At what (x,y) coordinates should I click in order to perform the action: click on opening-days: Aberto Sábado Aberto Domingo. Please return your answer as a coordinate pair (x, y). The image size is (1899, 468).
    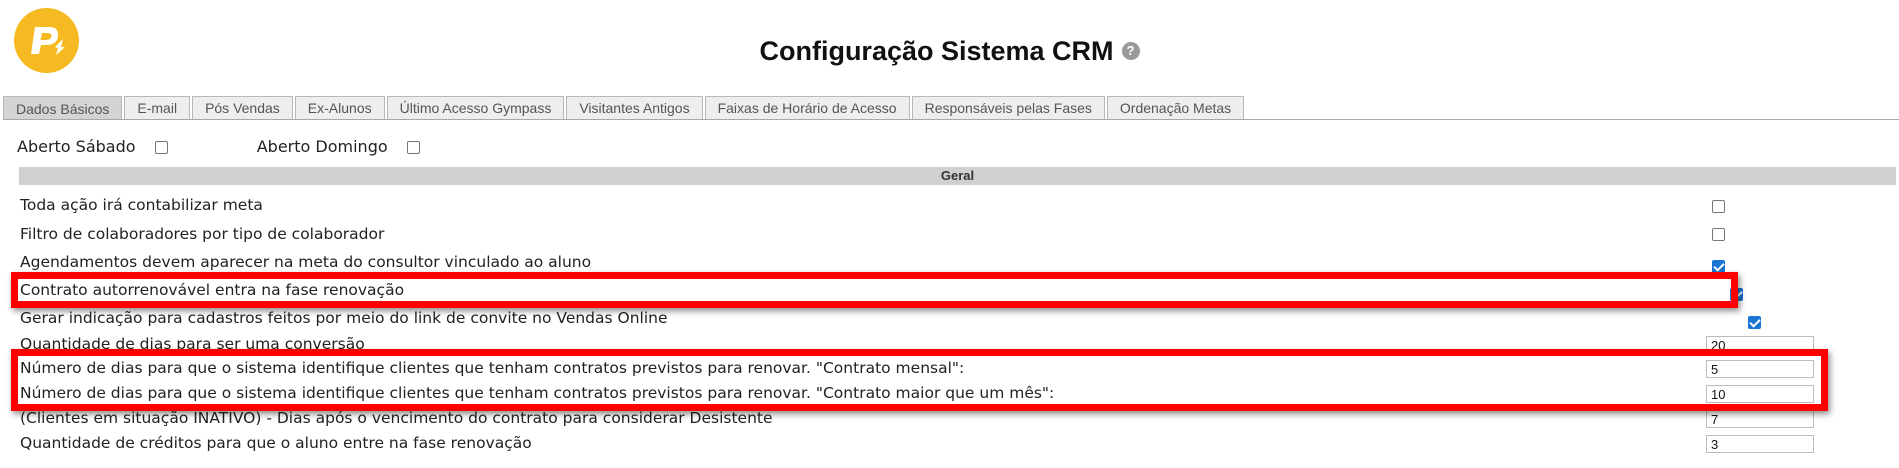
    Looking at the image, I should click on (218, 146).